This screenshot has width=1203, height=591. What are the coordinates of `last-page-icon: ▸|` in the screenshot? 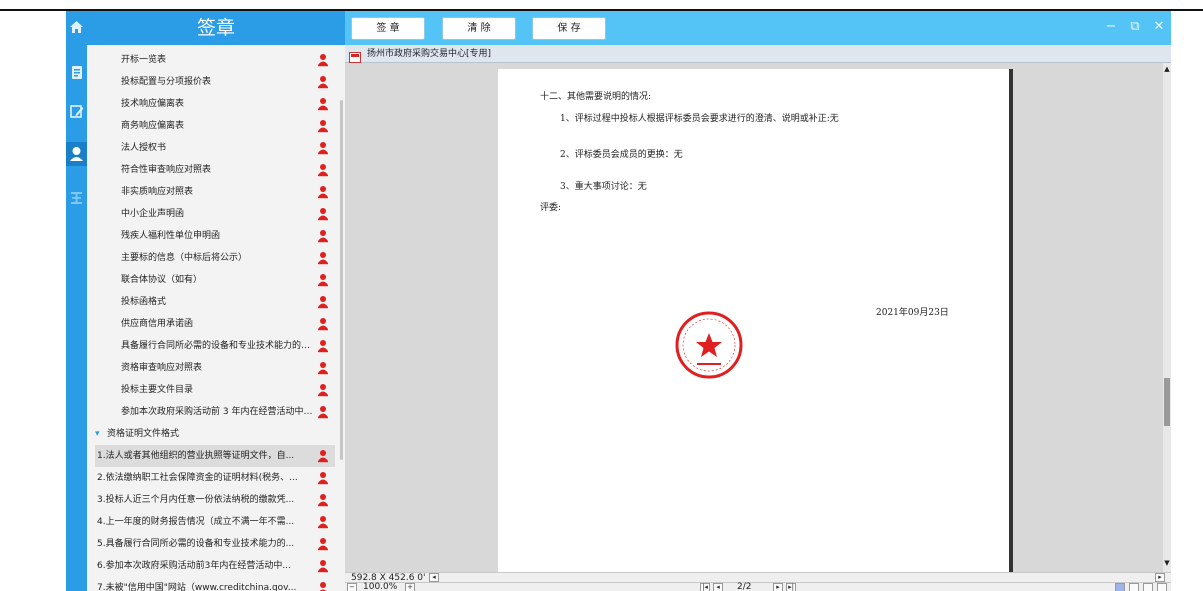 It's located at (791, 587).